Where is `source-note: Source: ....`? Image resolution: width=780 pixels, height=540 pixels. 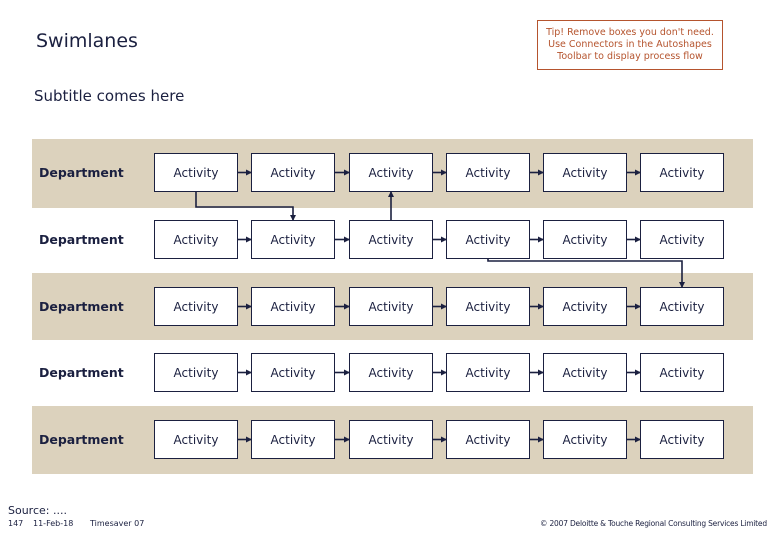
source-note: Source: .... is located at coordinates (37, 510).